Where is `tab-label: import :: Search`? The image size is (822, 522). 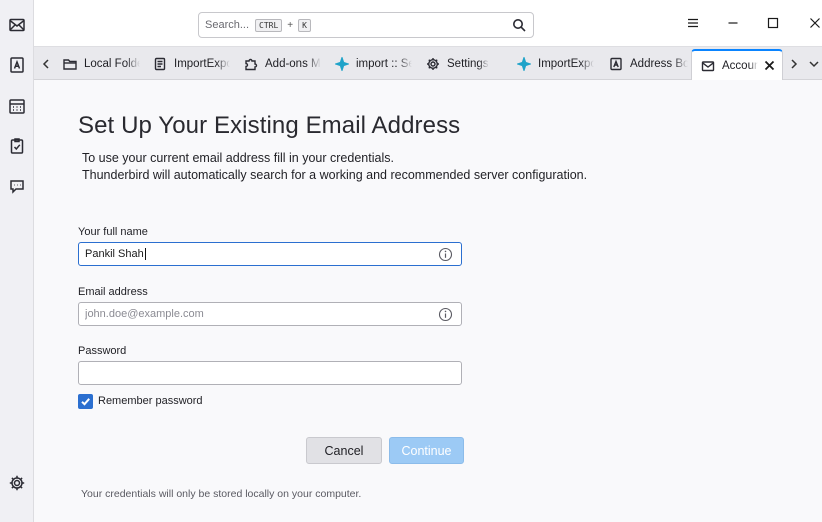 tab-label: import :: Search is located at coordinates (384, 64).